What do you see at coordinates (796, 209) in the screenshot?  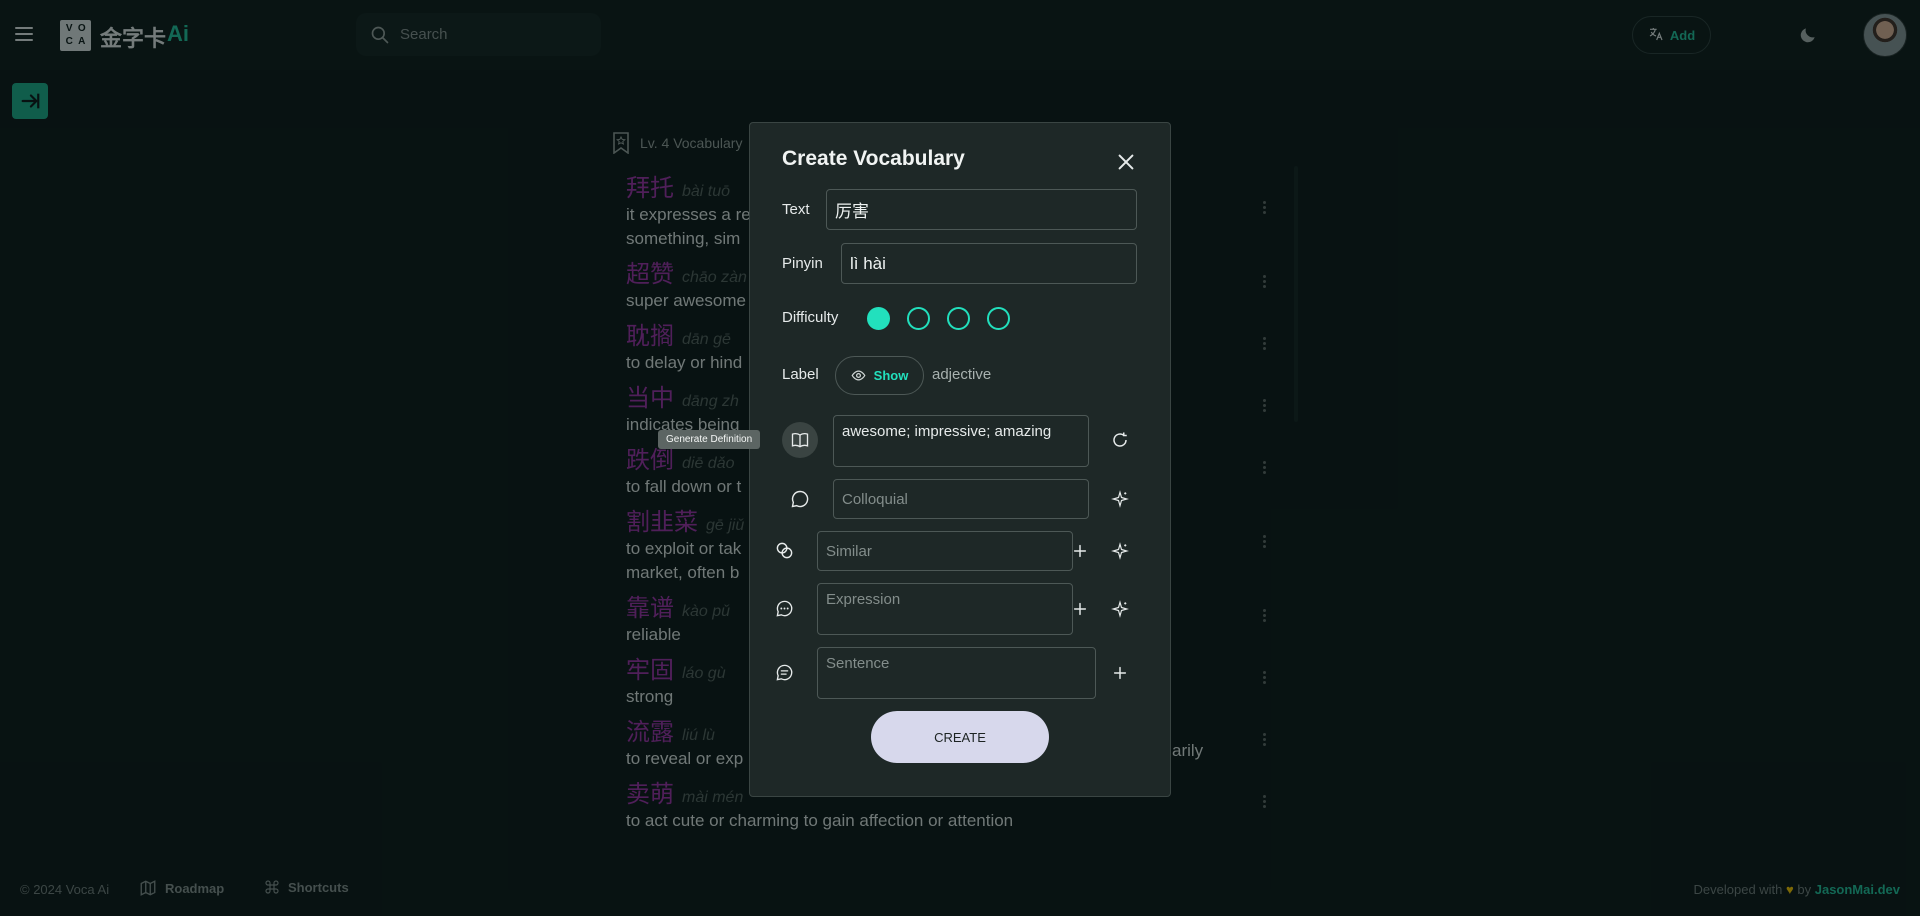 I see `text-label: Text` at bounding box center [796, 209].